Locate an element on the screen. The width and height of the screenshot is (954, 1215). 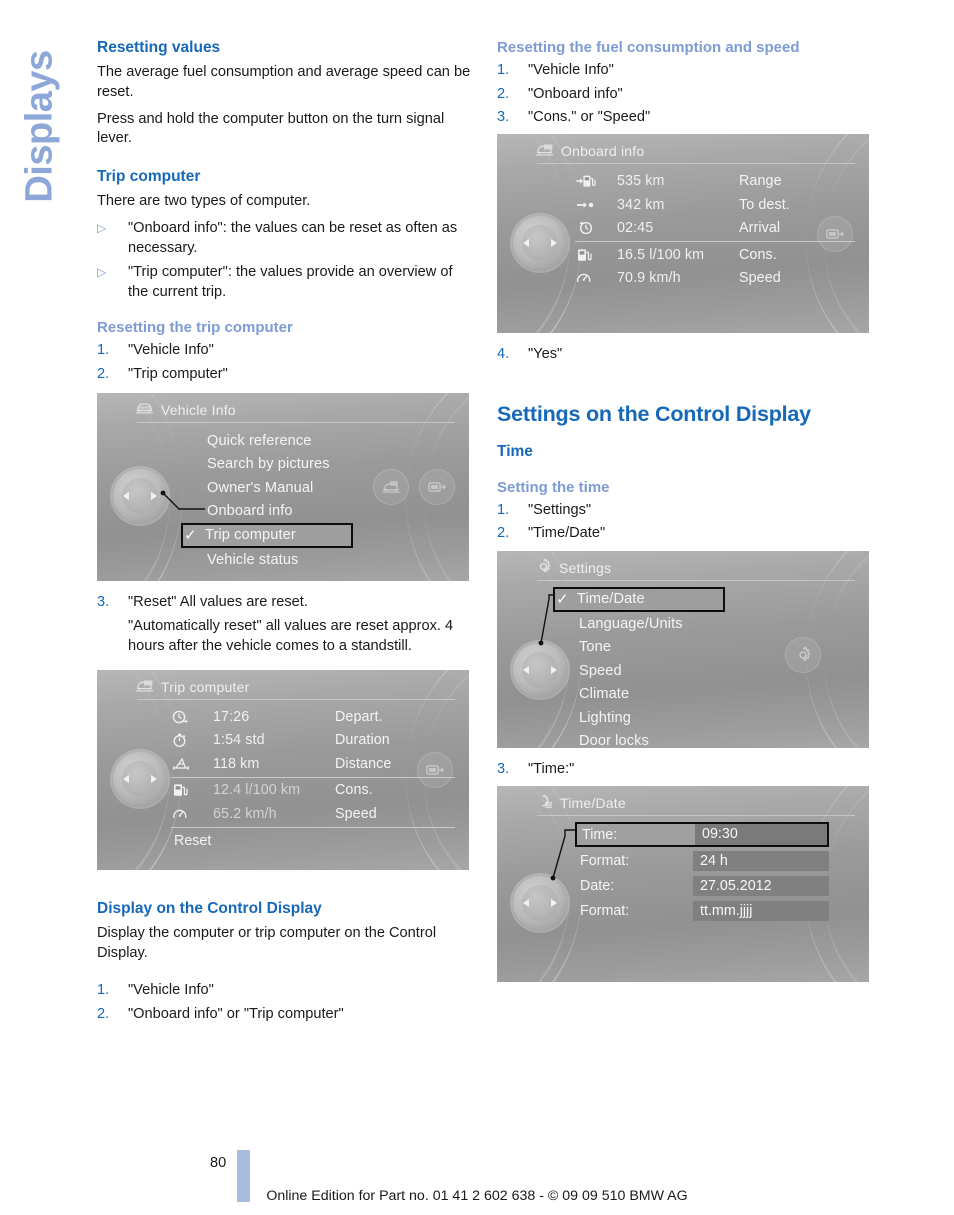
table-row: 70.9 km/h Speed is located at coordinates (715, 278).